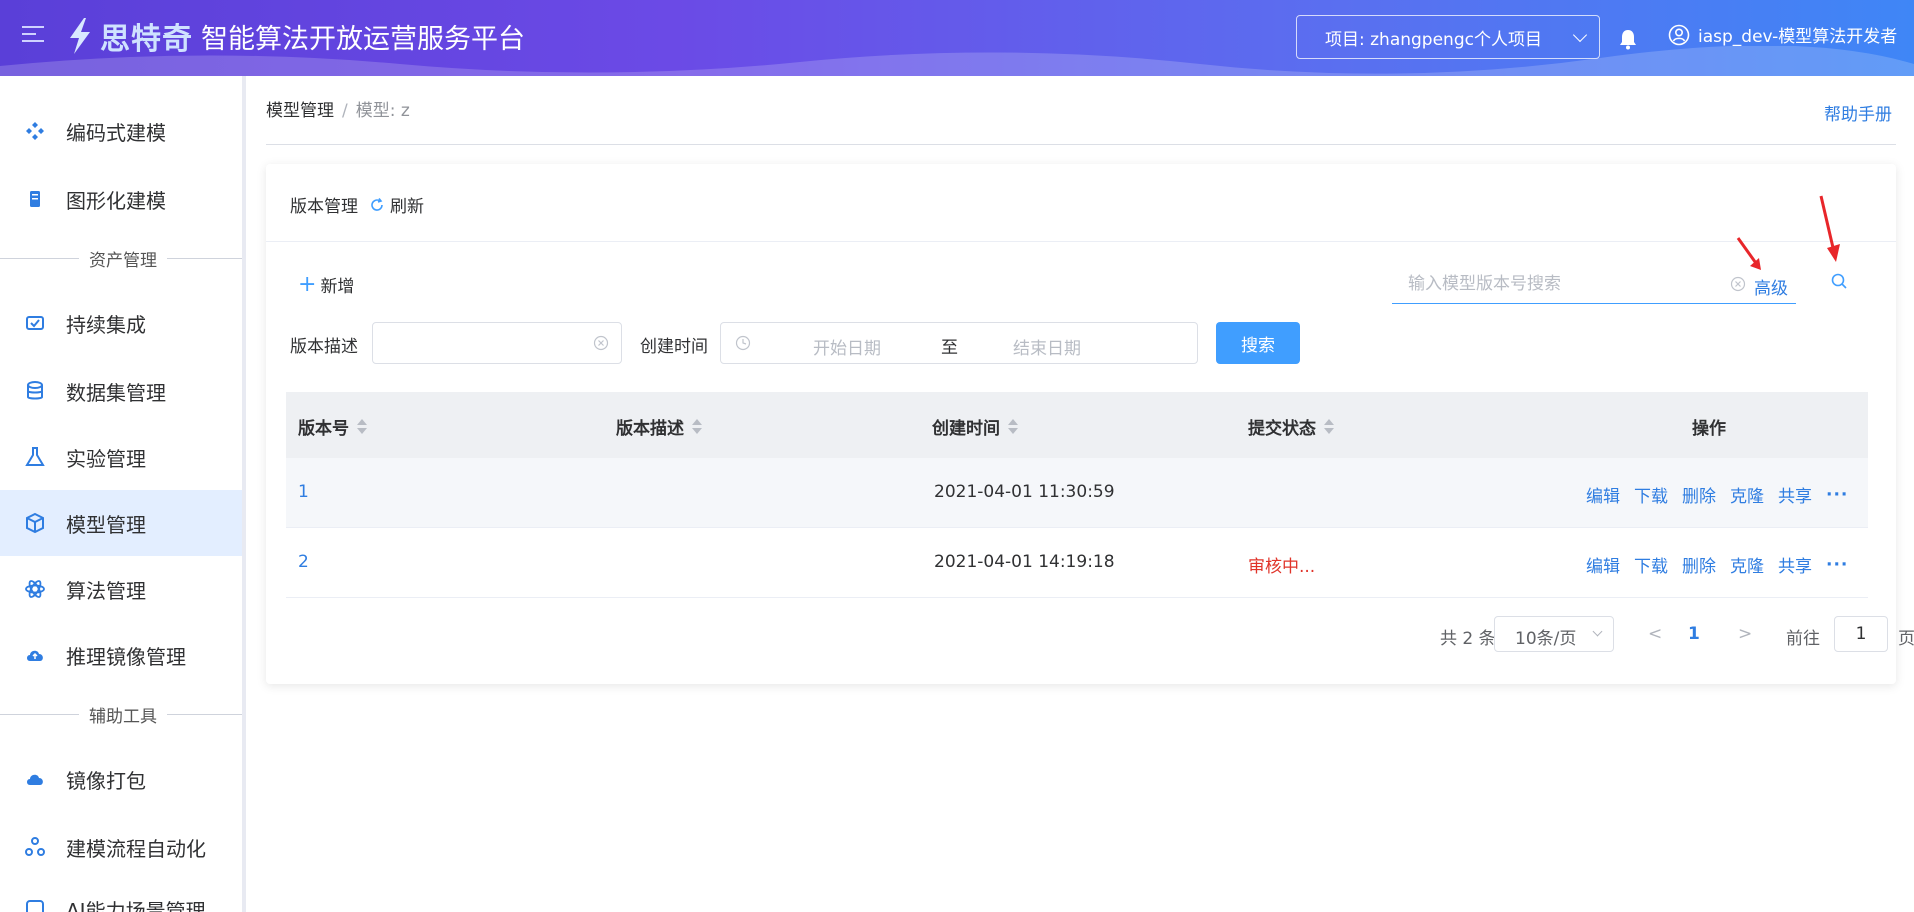  I want to click on sidebar-item-experiment: 实验管理, so click(121, 457).